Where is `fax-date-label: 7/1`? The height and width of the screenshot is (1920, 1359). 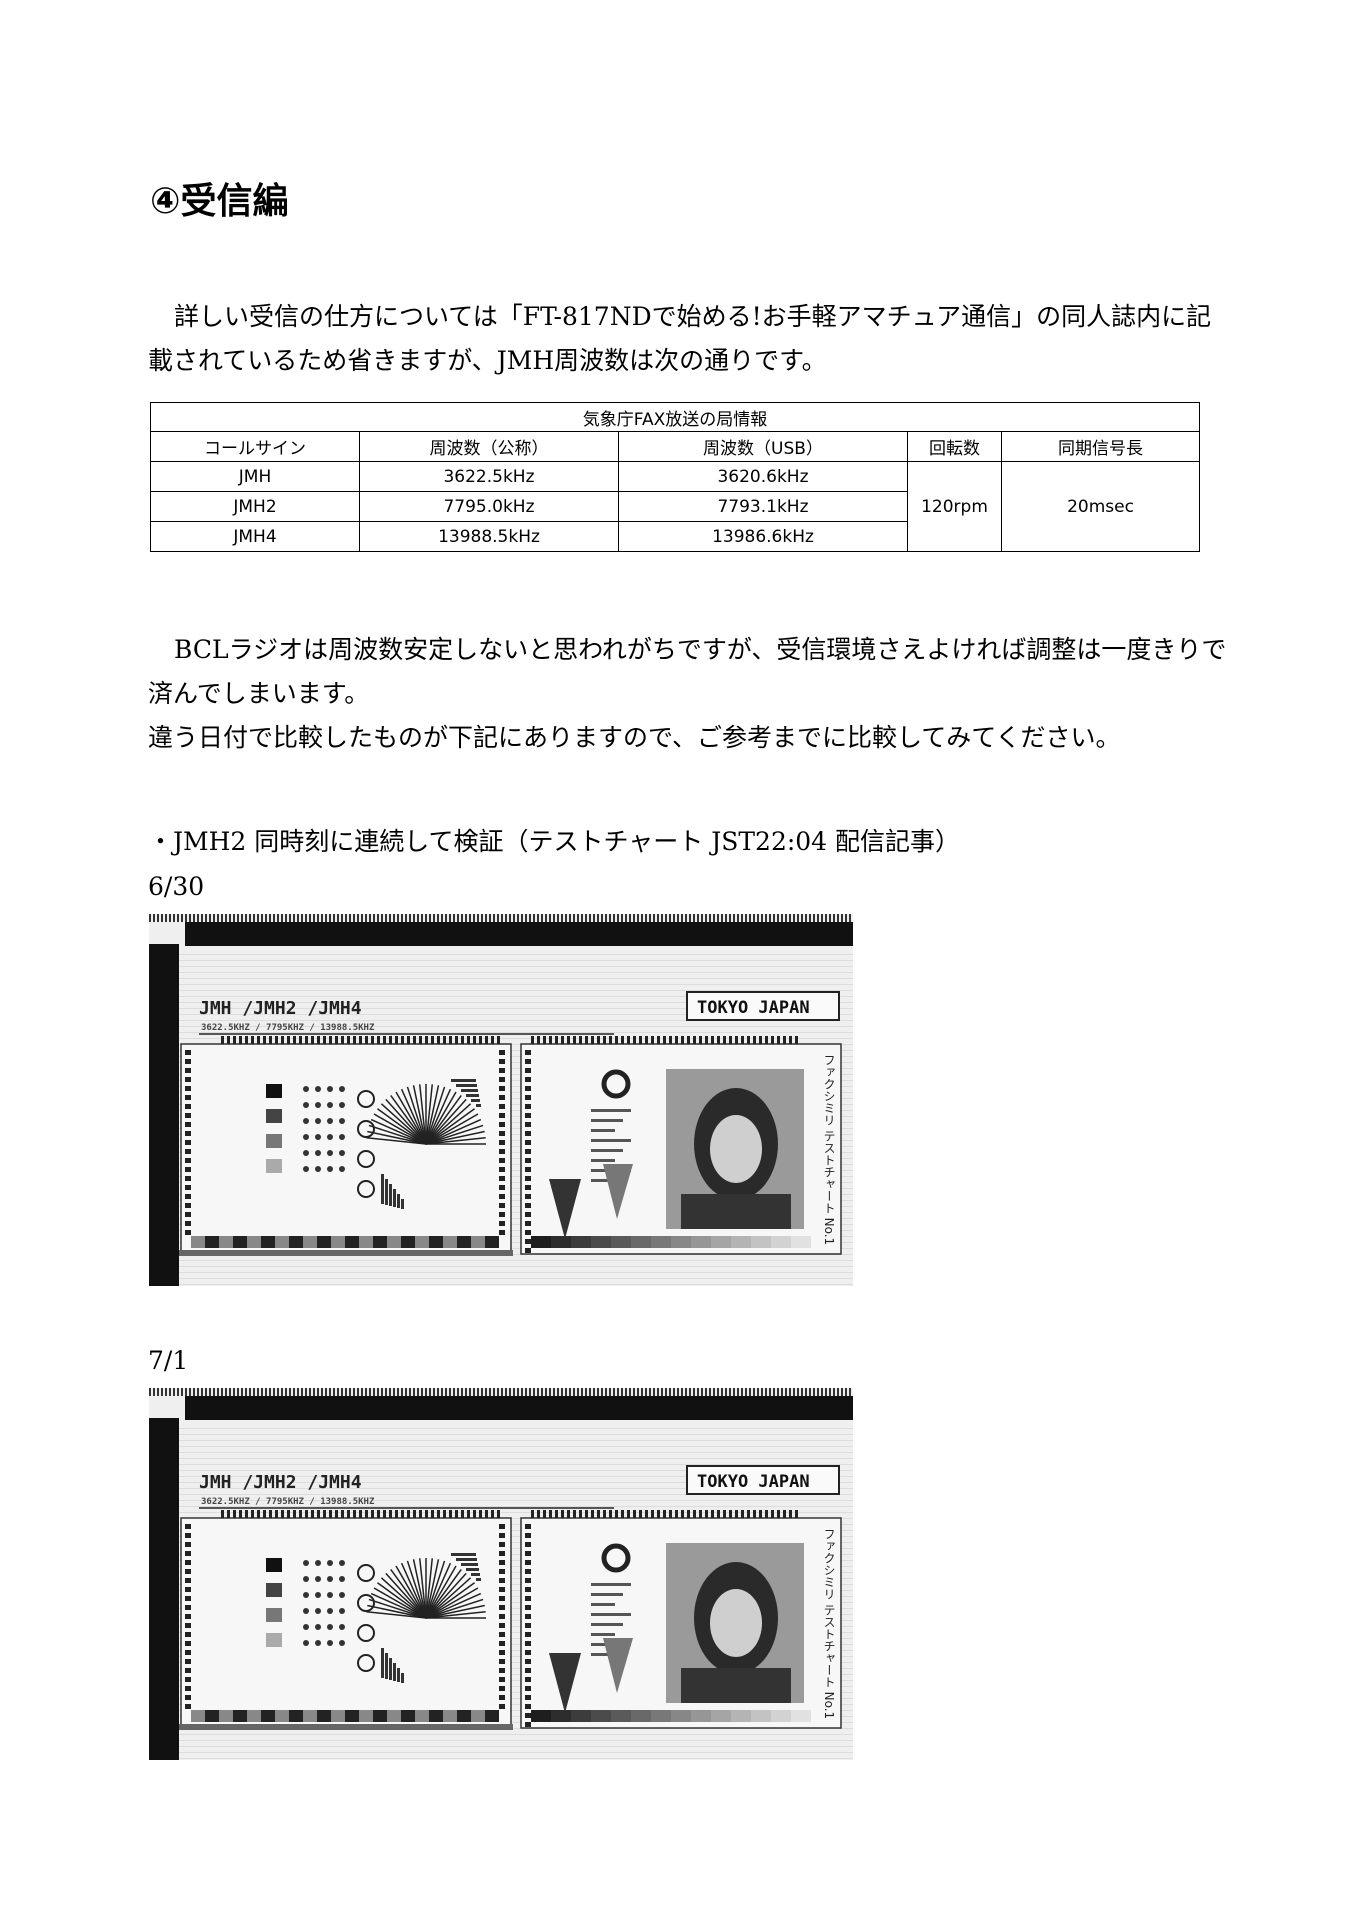 fax-date-label: 7/1 is located at coordinates (168, 1360).